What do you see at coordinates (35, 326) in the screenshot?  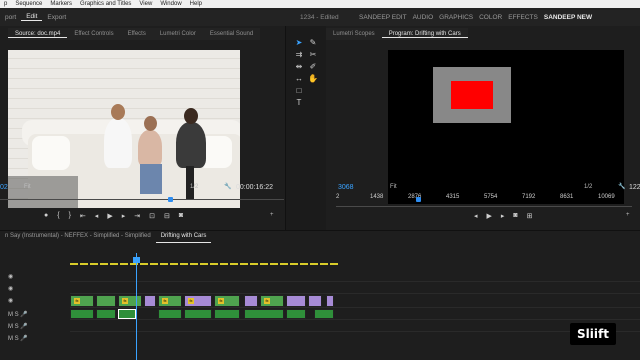 I see `track-header-a2: M S 🎤` at bounding box center [35, 326].